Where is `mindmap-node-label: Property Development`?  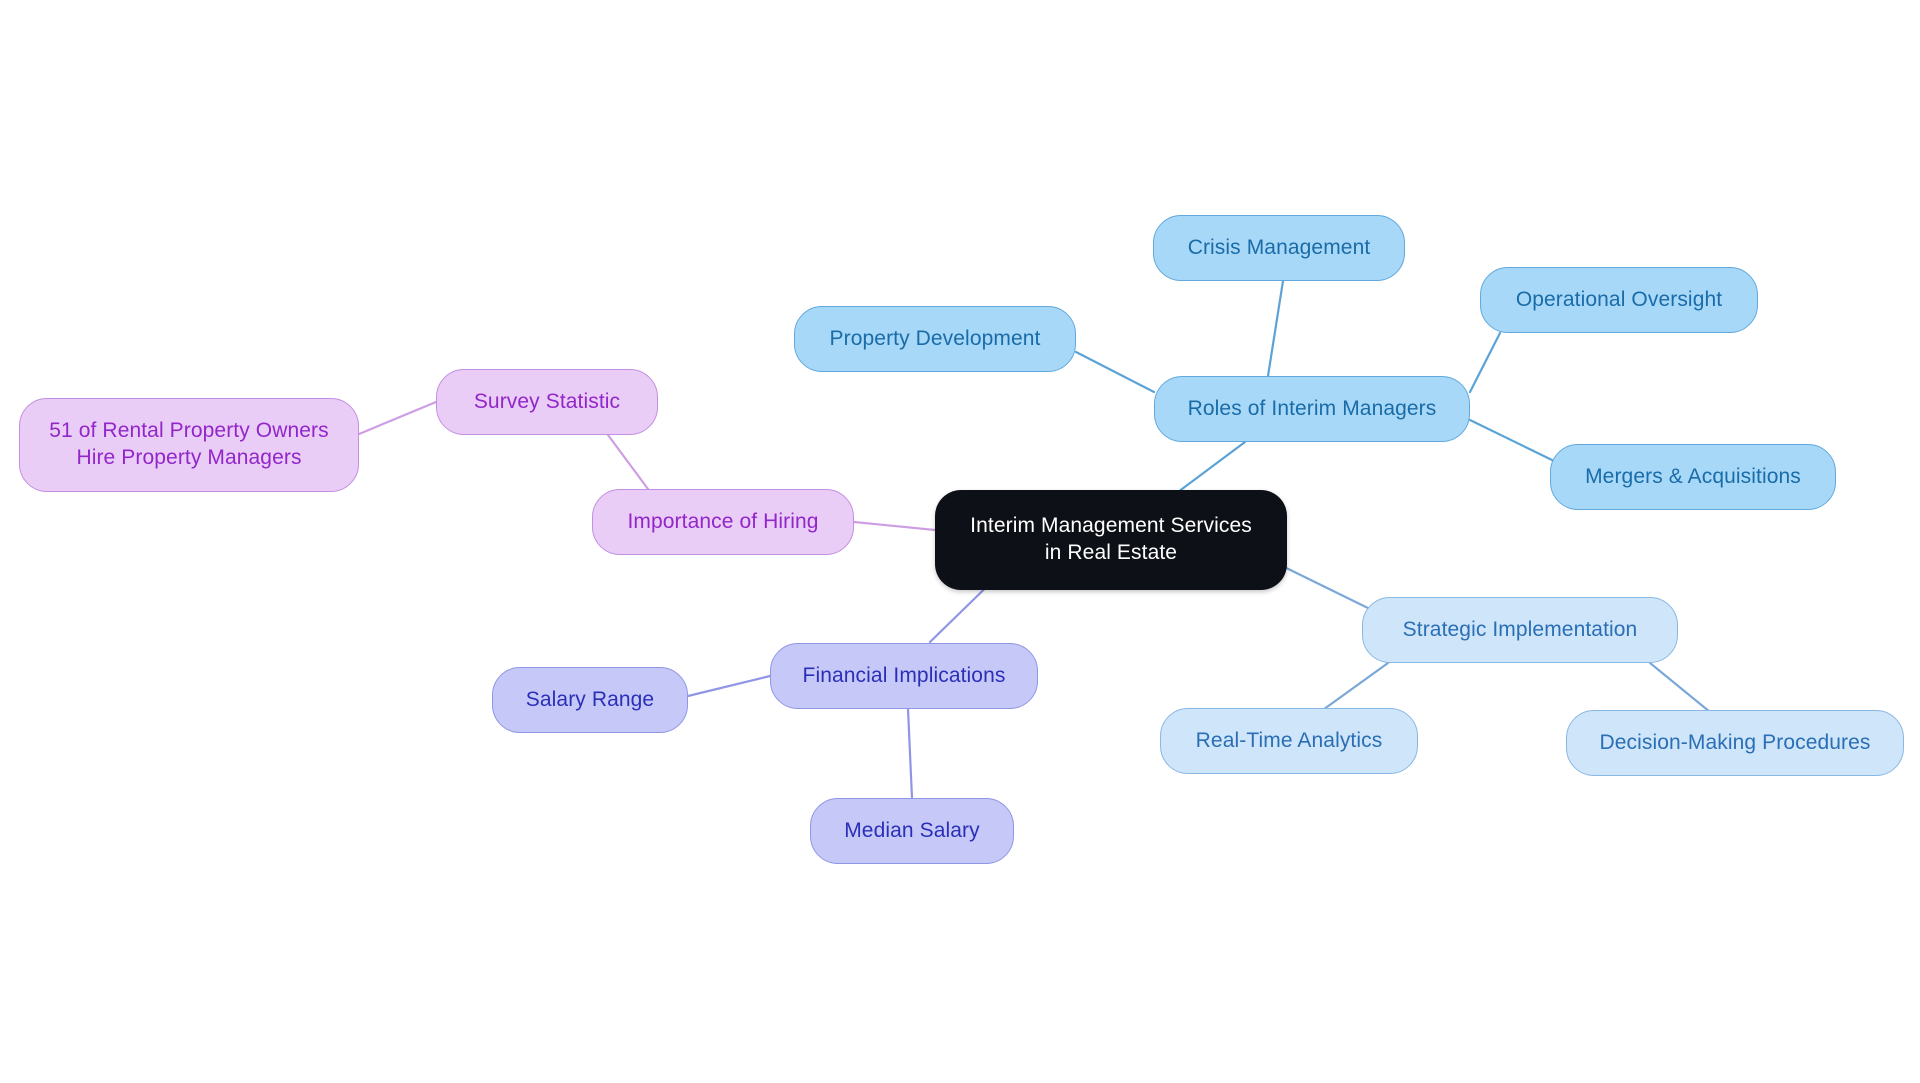 mindmap-node-label: Property Development is located at coordinates (935, 338).